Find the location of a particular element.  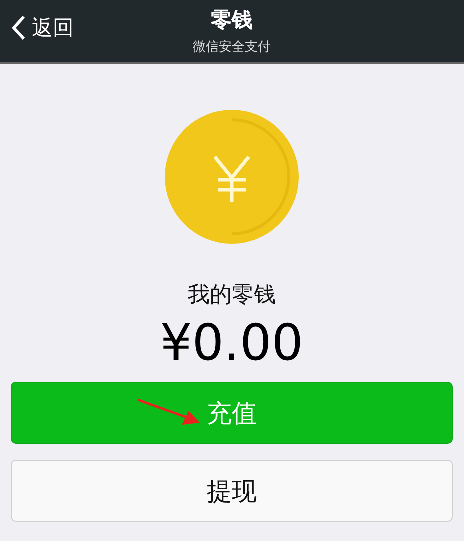

balance-label: 我的零钱 is located at coordinates (232, 296).